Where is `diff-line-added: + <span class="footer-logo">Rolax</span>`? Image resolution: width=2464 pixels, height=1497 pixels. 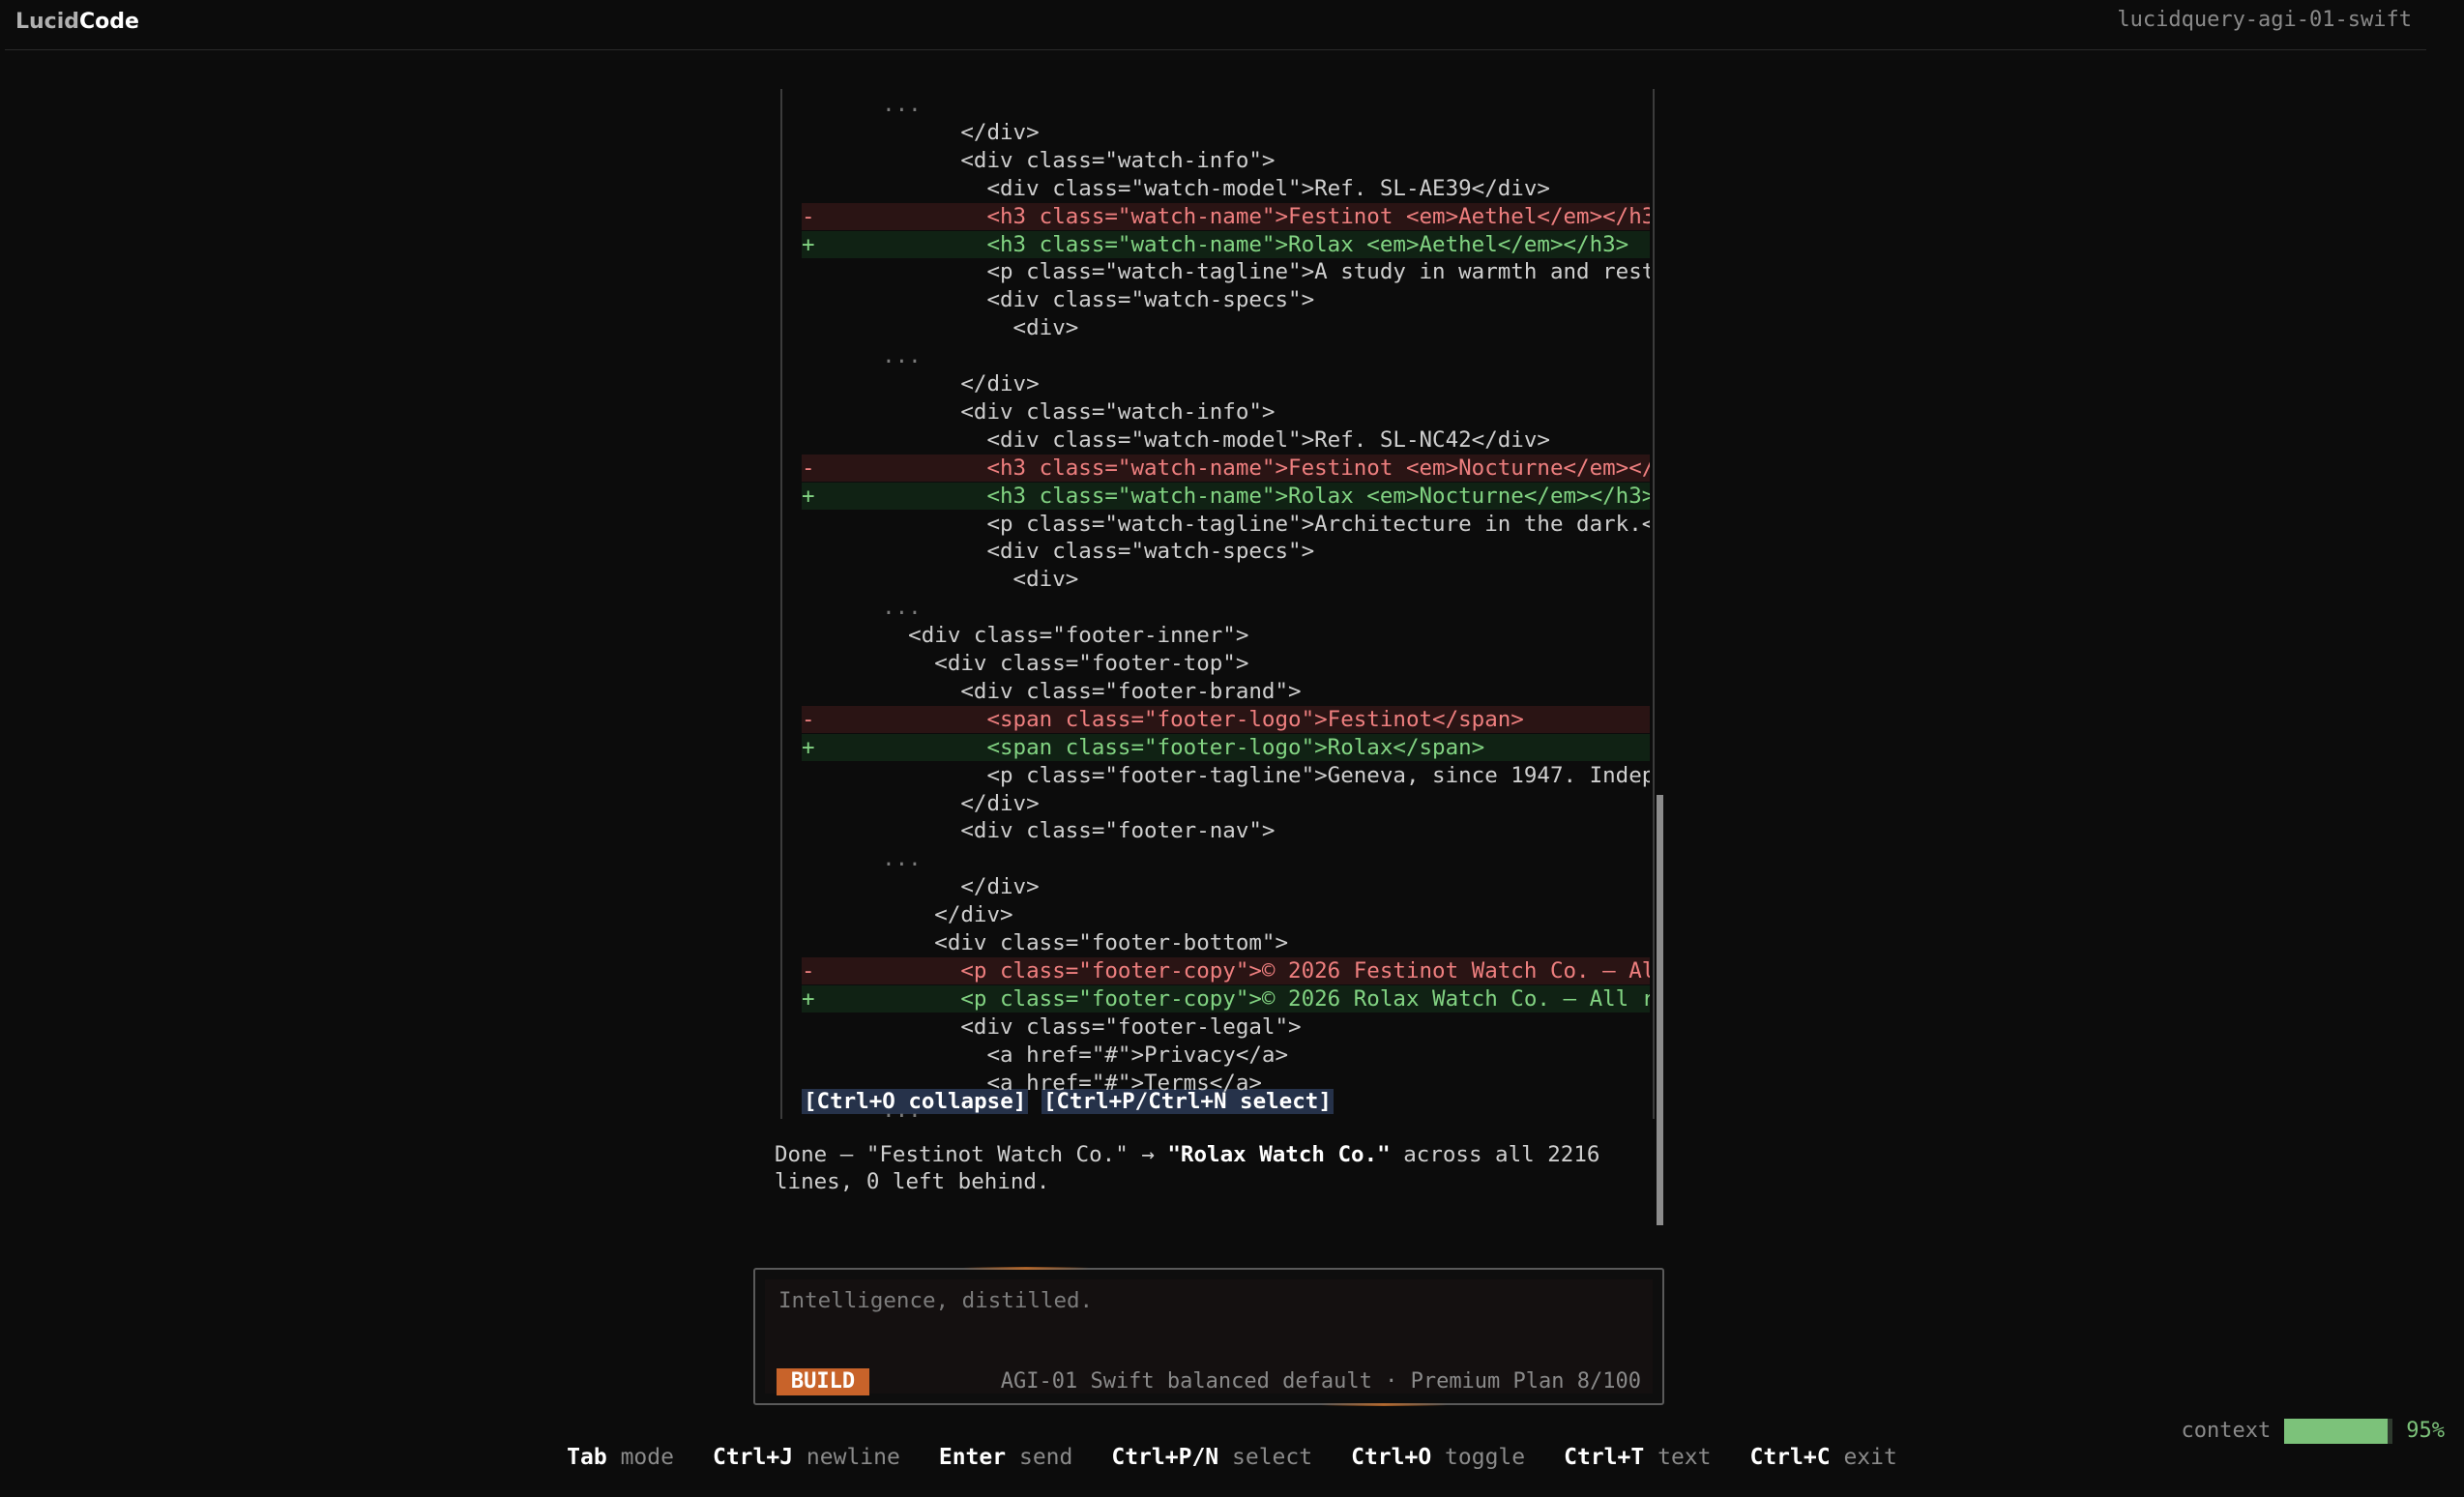
diff-line-added: + <span class="footer-logo">Rolax</span> is located at coordinates (1226, 747).